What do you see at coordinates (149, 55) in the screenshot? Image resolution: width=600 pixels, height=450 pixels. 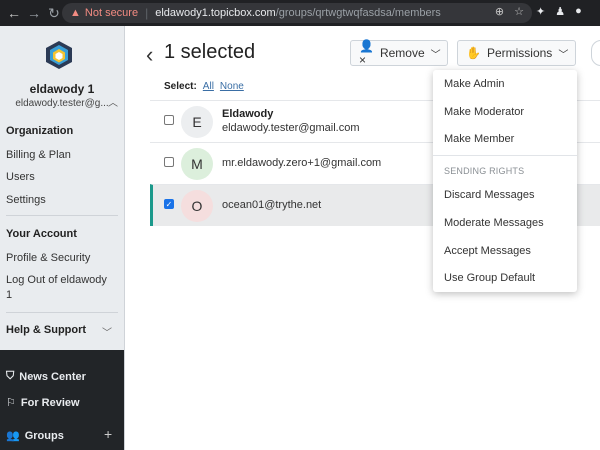 I see `back-chevron-icon: ‹` at bounding box center [149, 55].